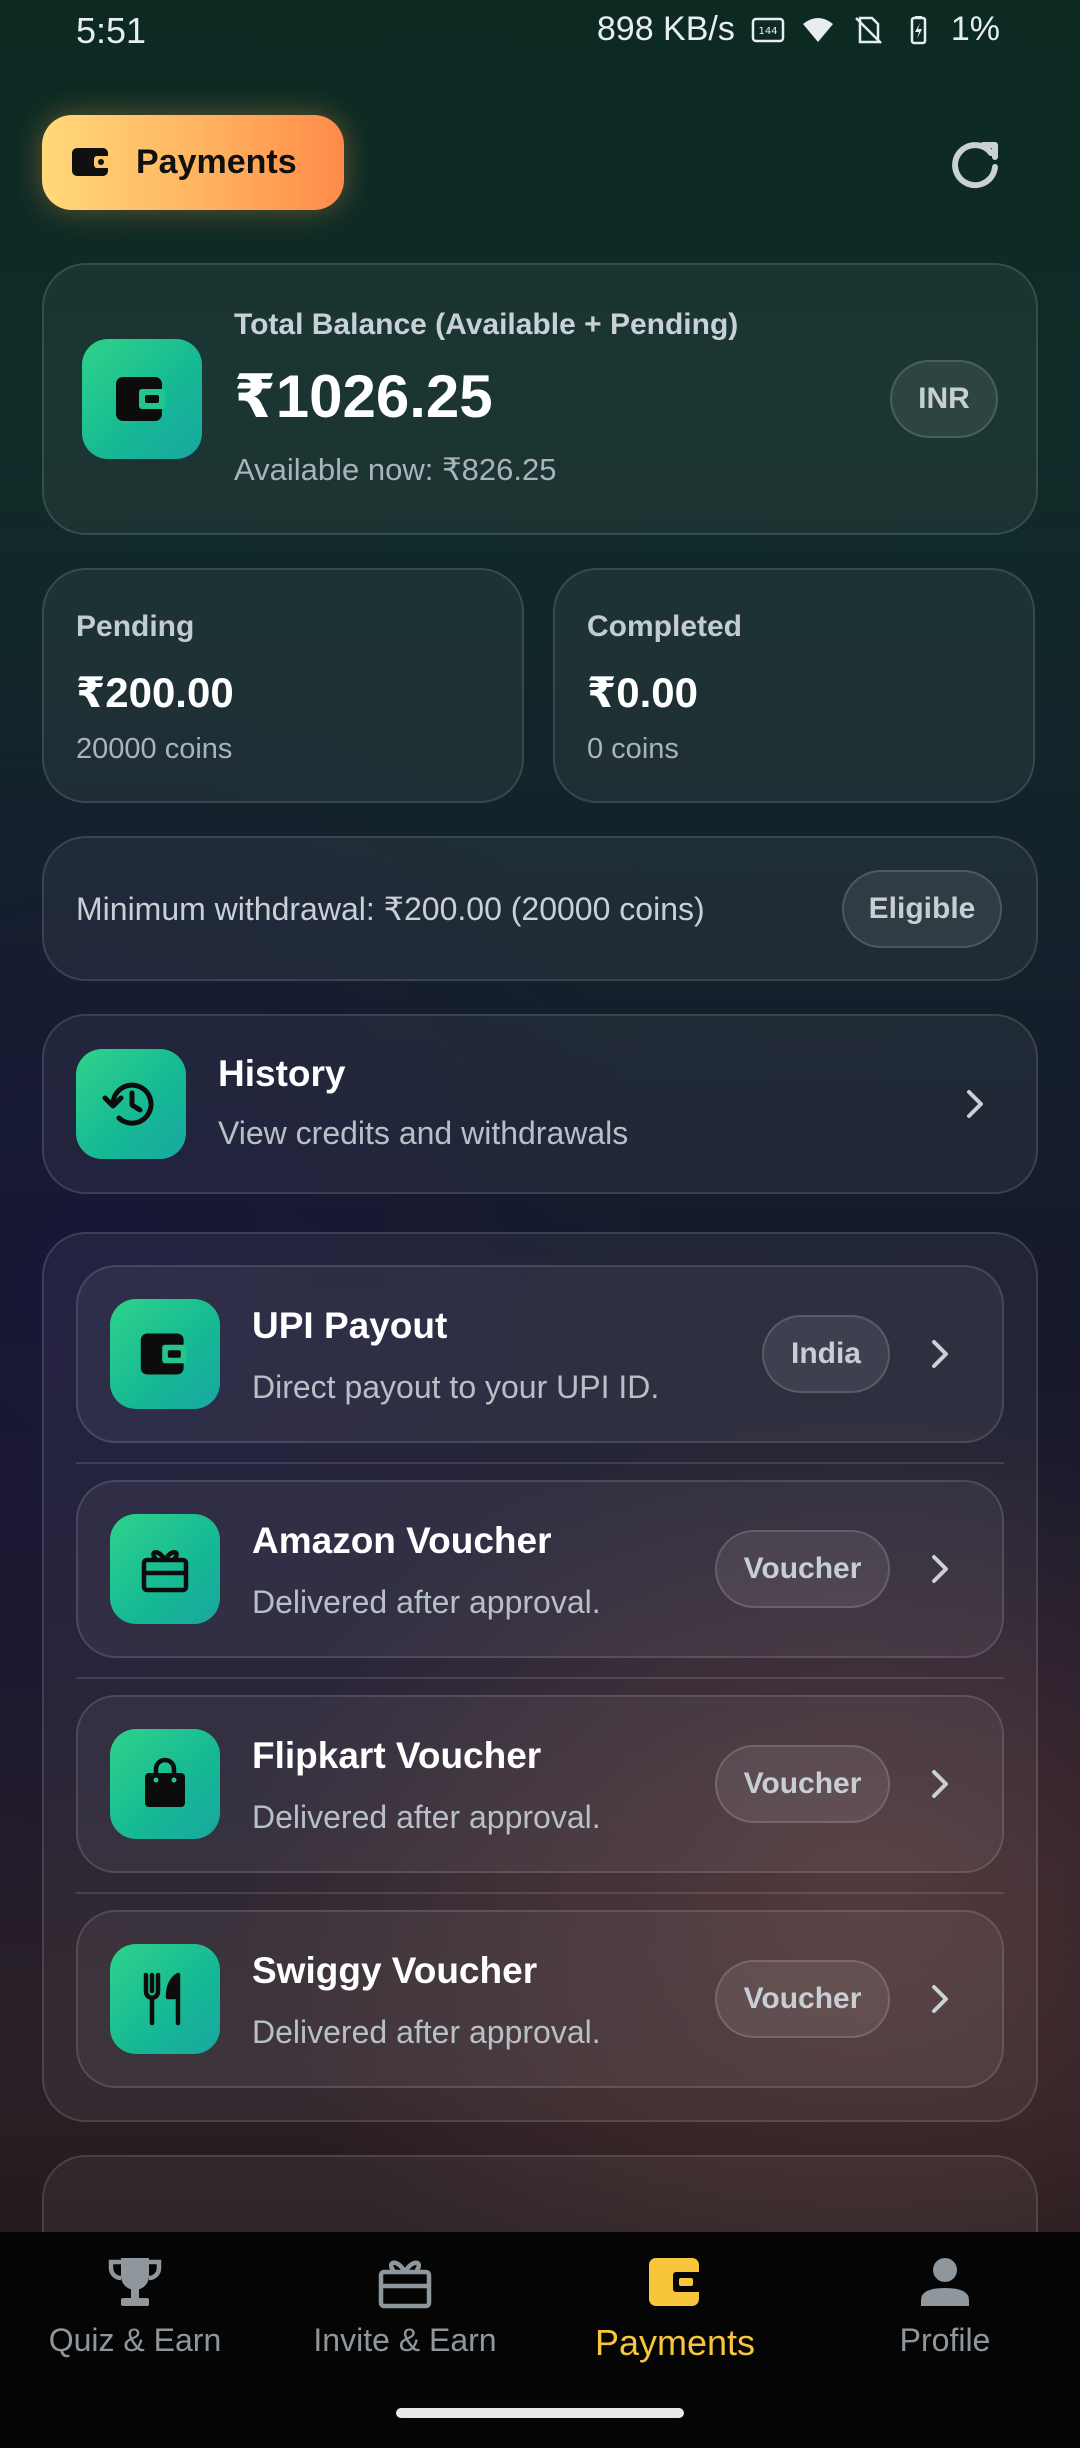  I want to click on balance-wallet-tile, so click(142, 399).